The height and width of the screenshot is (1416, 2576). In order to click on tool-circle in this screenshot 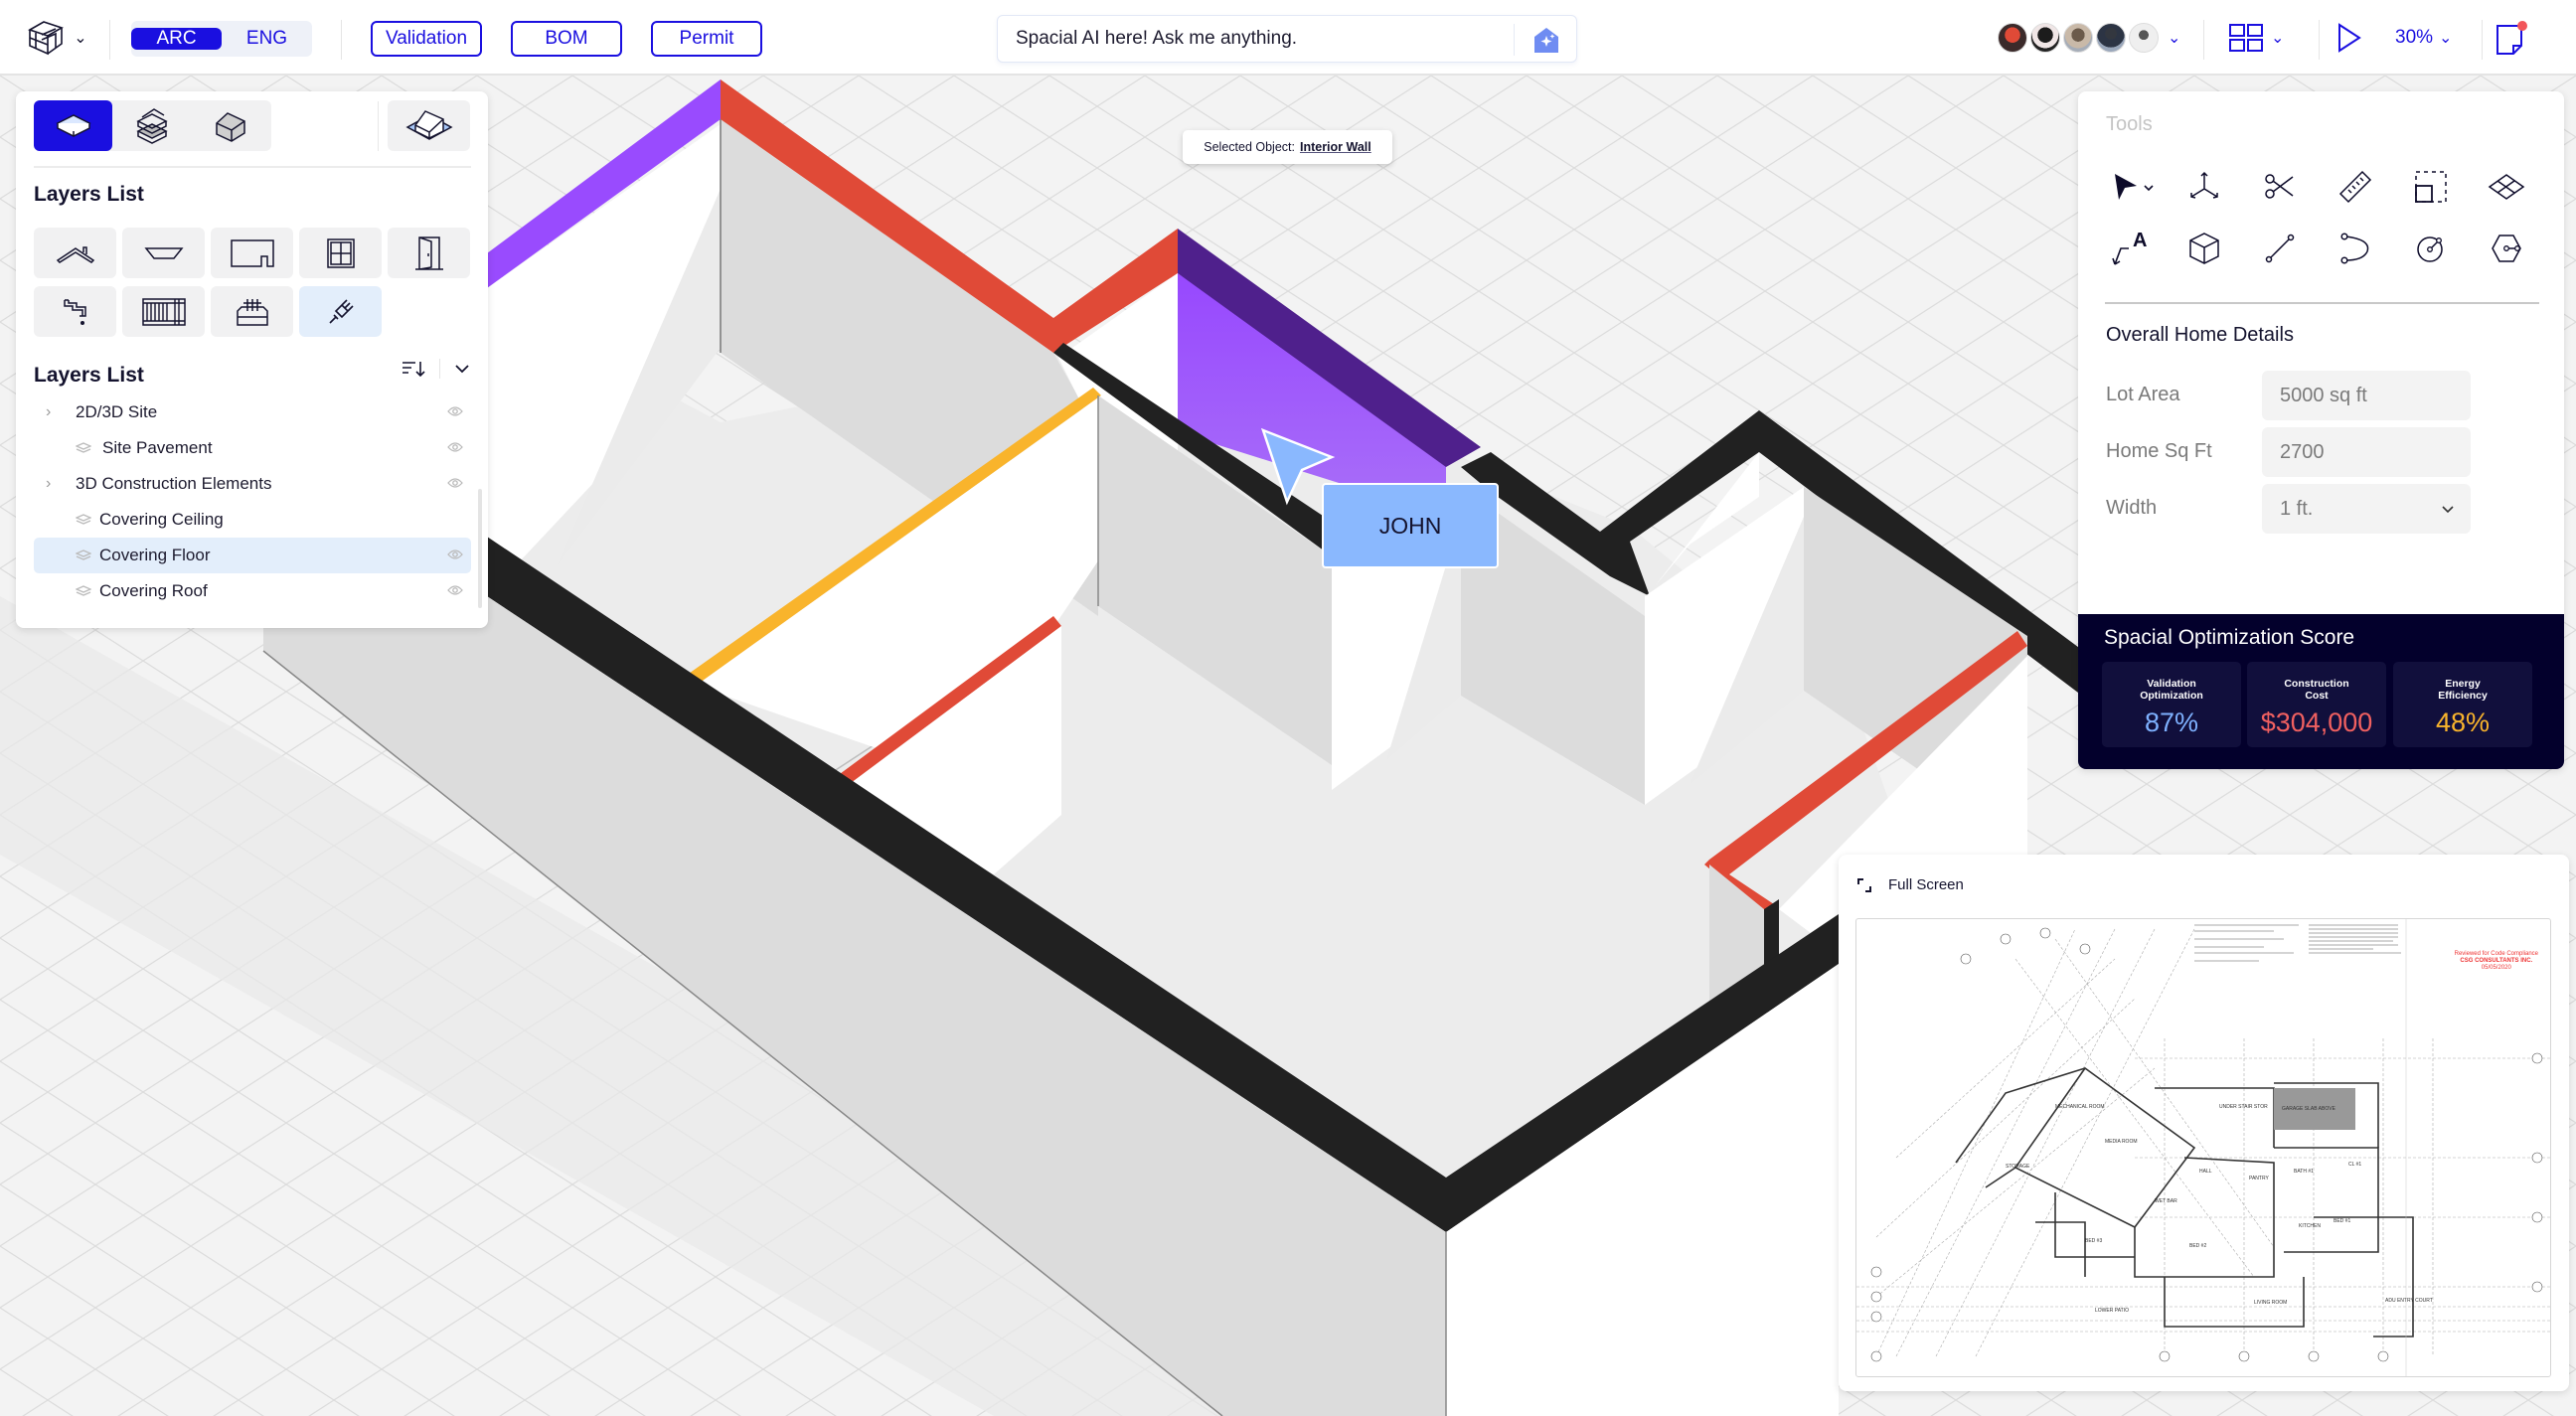, I will do `click(2431, 249)`.